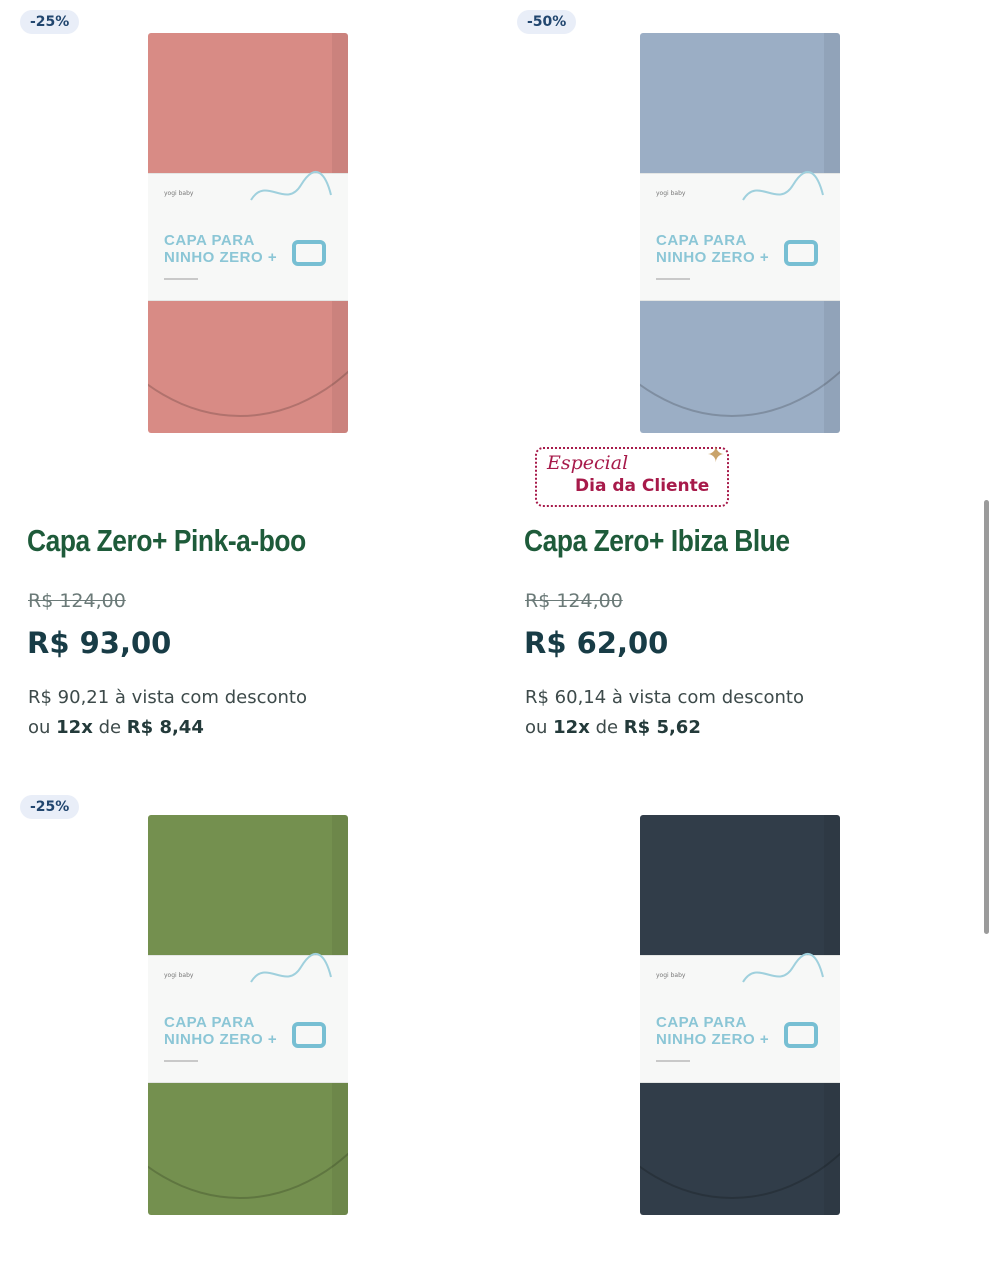 This screenshot has width=995, height=1280. I want to click on product-title: Capa Zero+ Pink-a-boo, so click(166, 541).